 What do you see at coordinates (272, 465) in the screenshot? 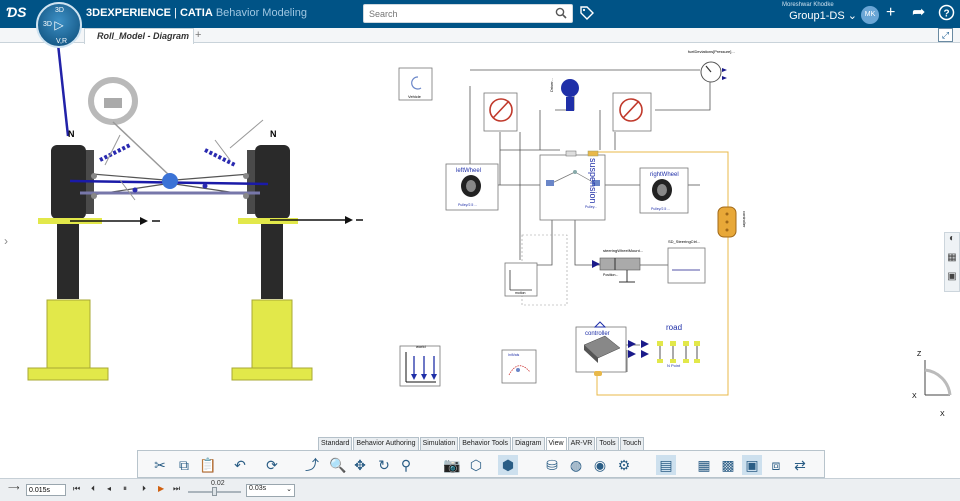
I see `update-icon: ⟳` at bounding box center [272, 465].